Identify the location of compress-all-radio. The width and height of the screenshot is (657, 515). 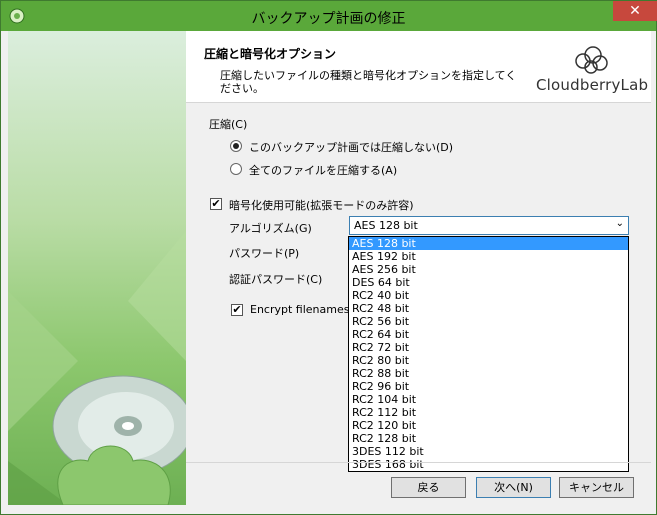
(236, 169).